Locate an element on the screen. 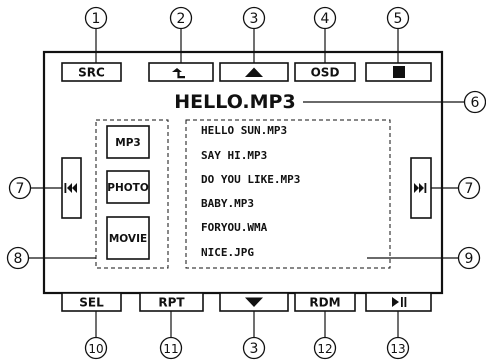 The image size is (486, 364). callout-12: 12 is located at coordinates (325, 348).